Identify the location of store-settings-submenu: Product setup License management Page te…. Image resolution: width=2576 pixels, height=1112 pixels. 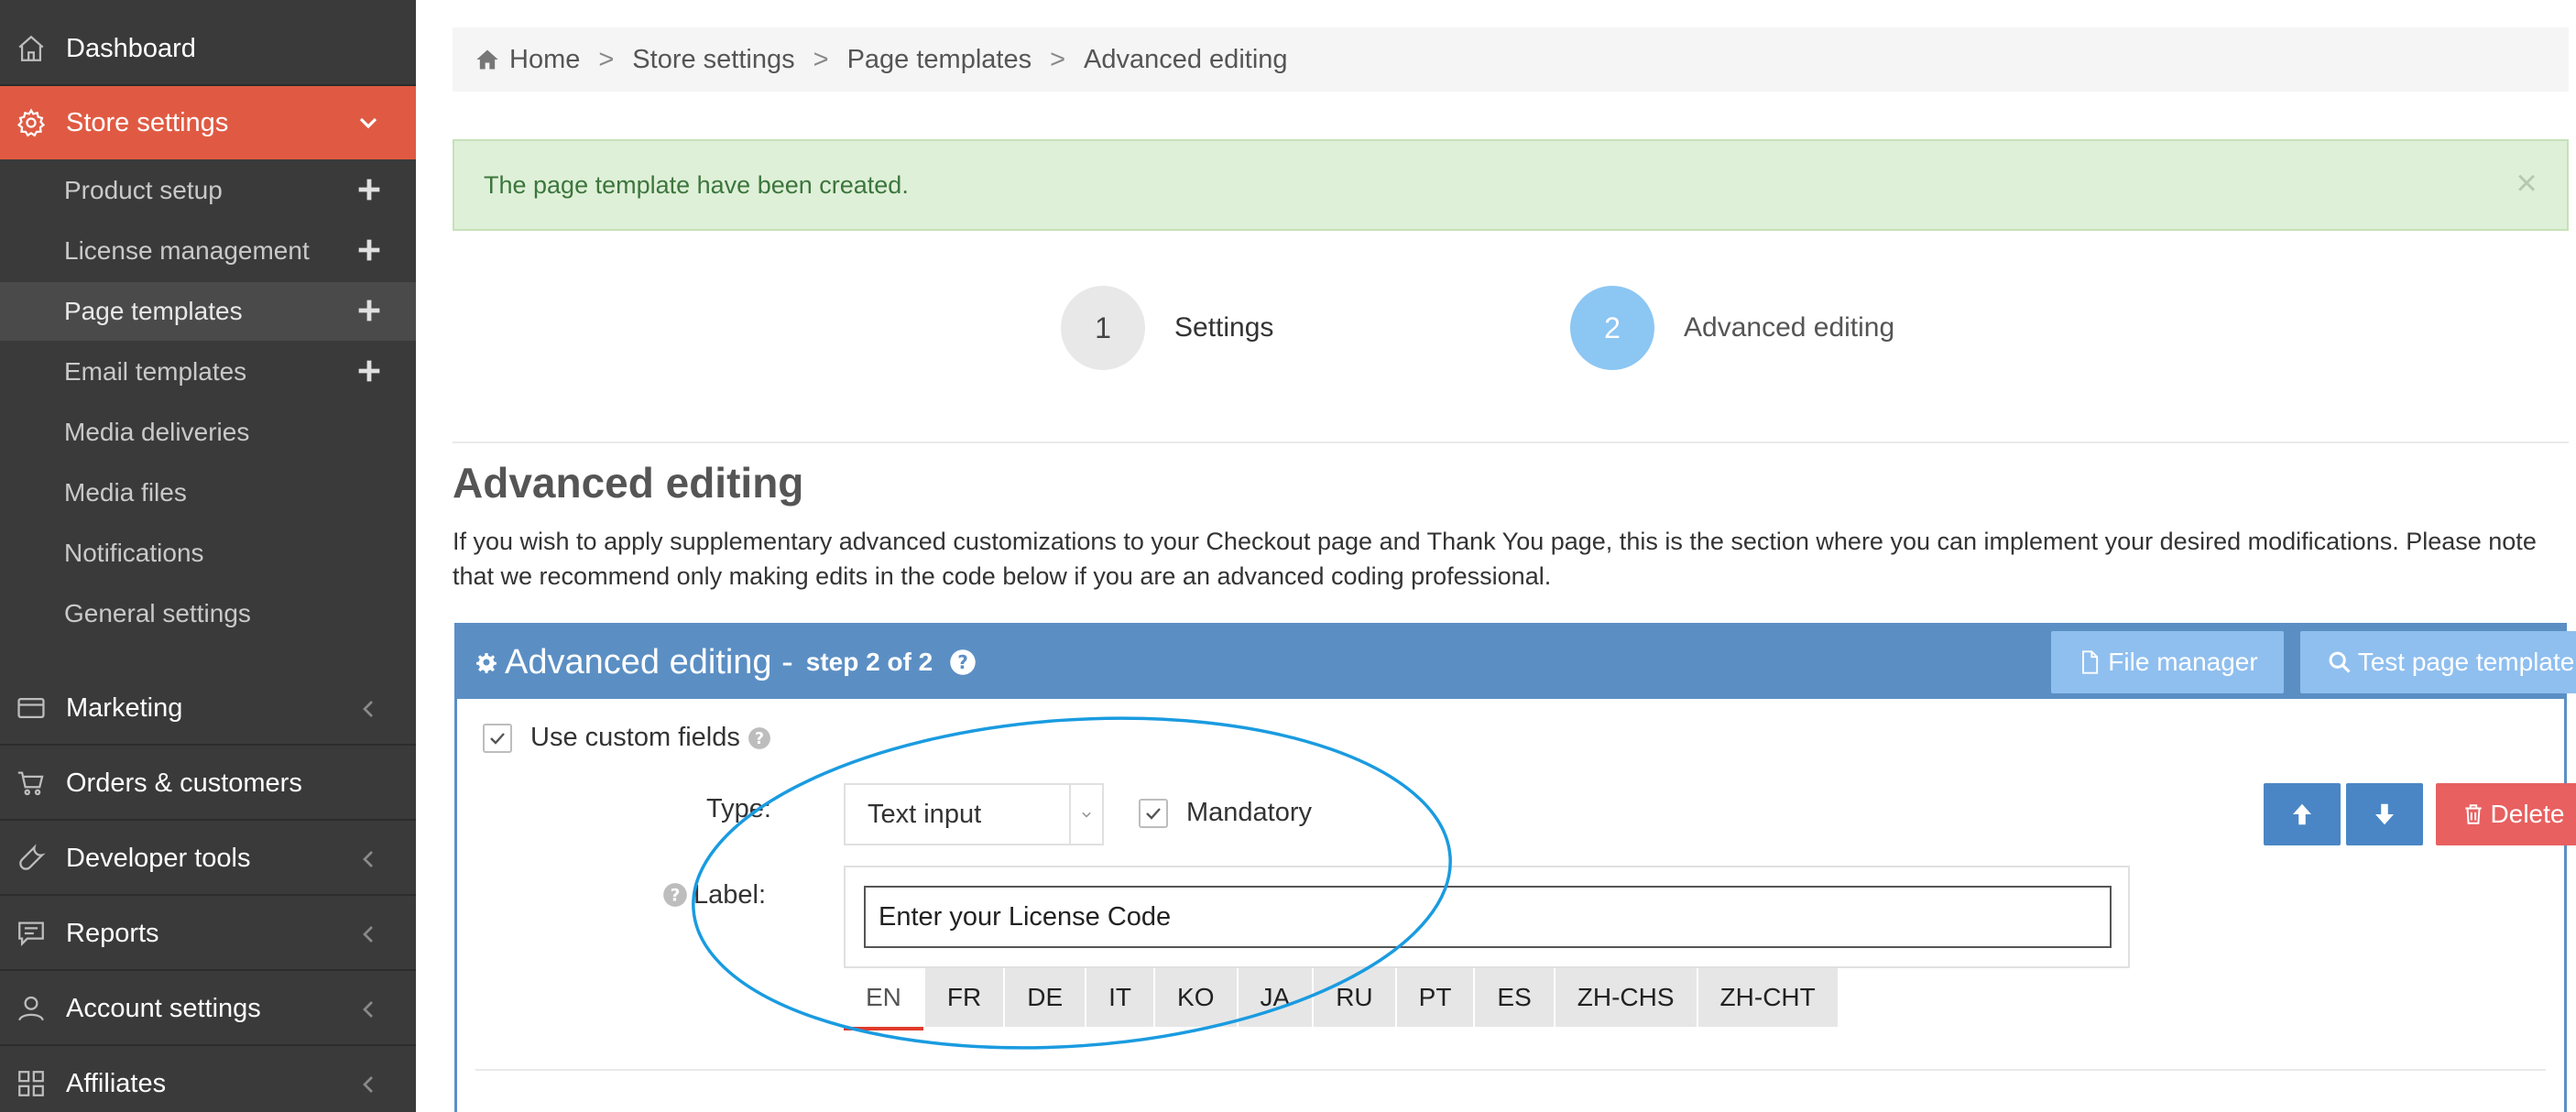
(208, 404).